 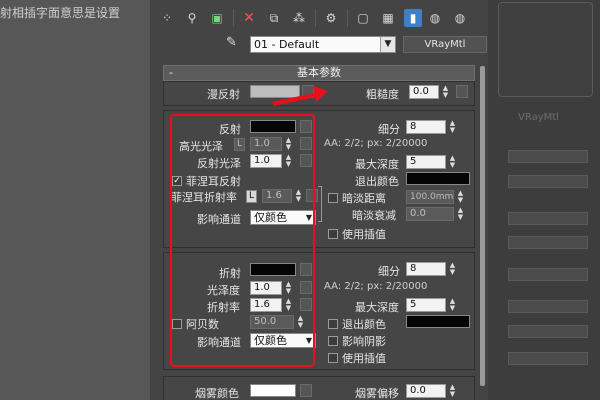 What do you see at coordinates (452, 162) in the screenshot?
I see `reflect-max-depth-spinner: ▲ ▼` at bounding box center [452, 162].